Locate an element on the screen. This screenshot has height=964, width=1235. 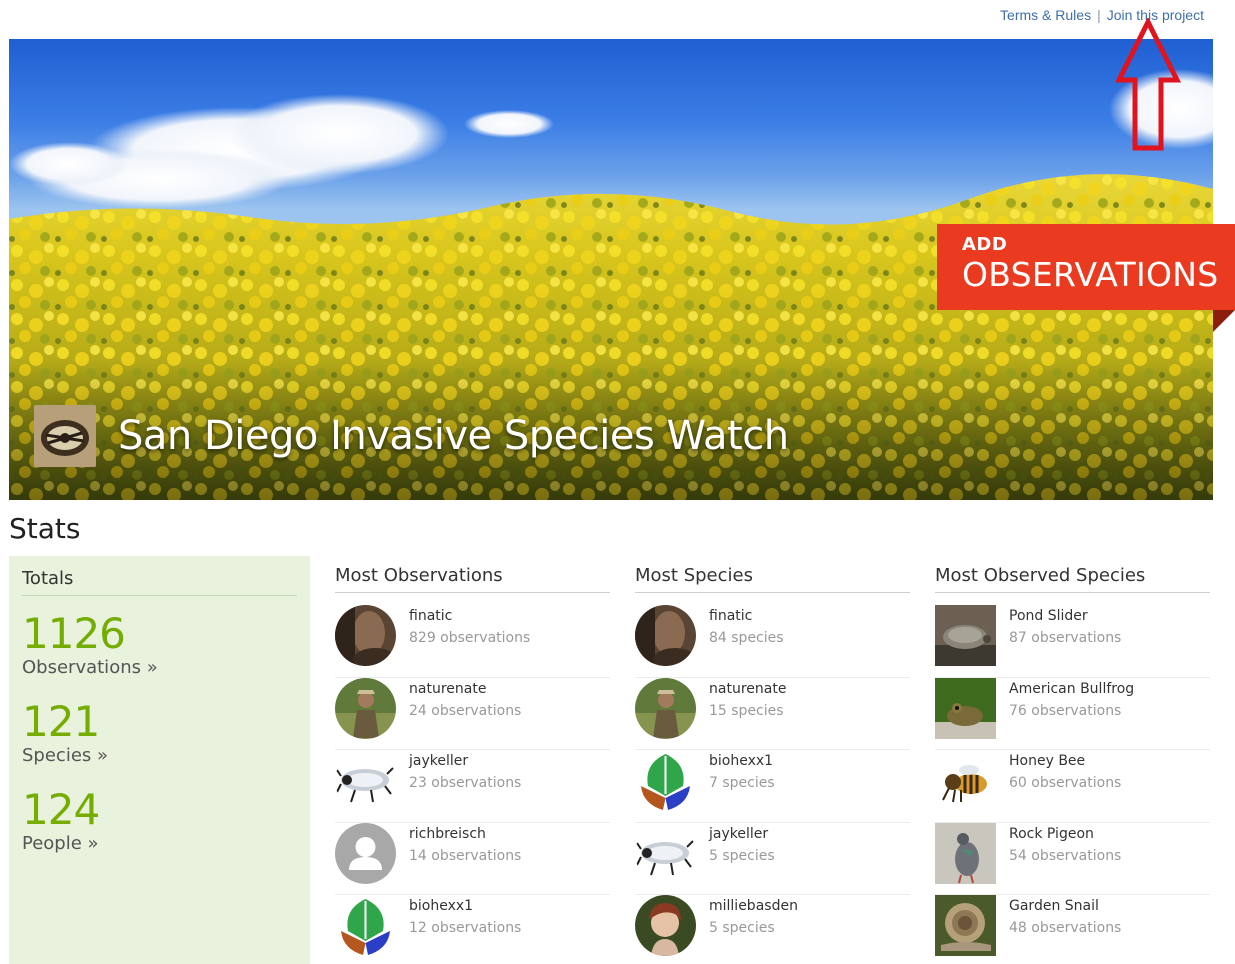
total-people-number: 124 is located at coordinates (61, 809).